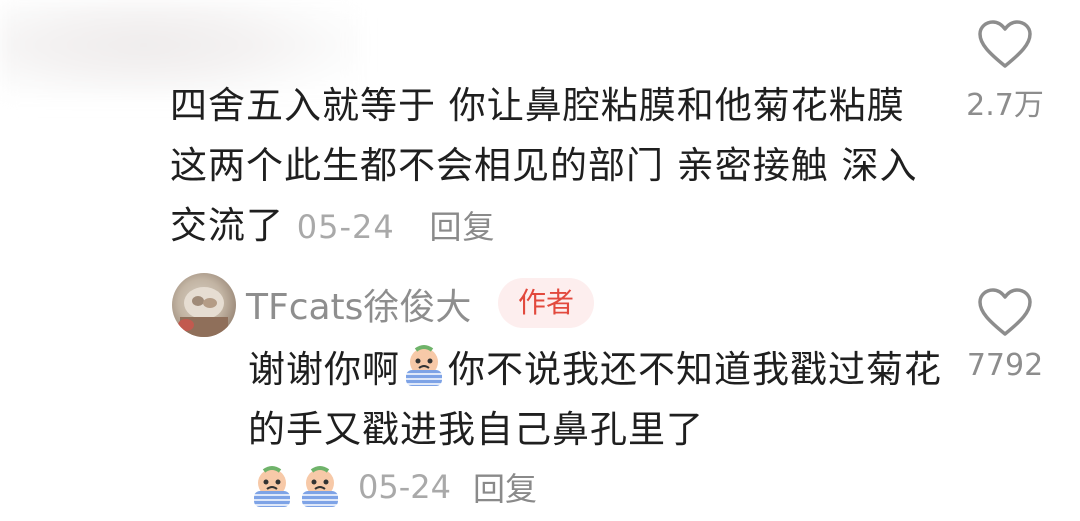 The image size is (1080, 521). Describe the element at coordinates (345, 227) in the screenshot. I see `comment-date: 05-24` at that location.